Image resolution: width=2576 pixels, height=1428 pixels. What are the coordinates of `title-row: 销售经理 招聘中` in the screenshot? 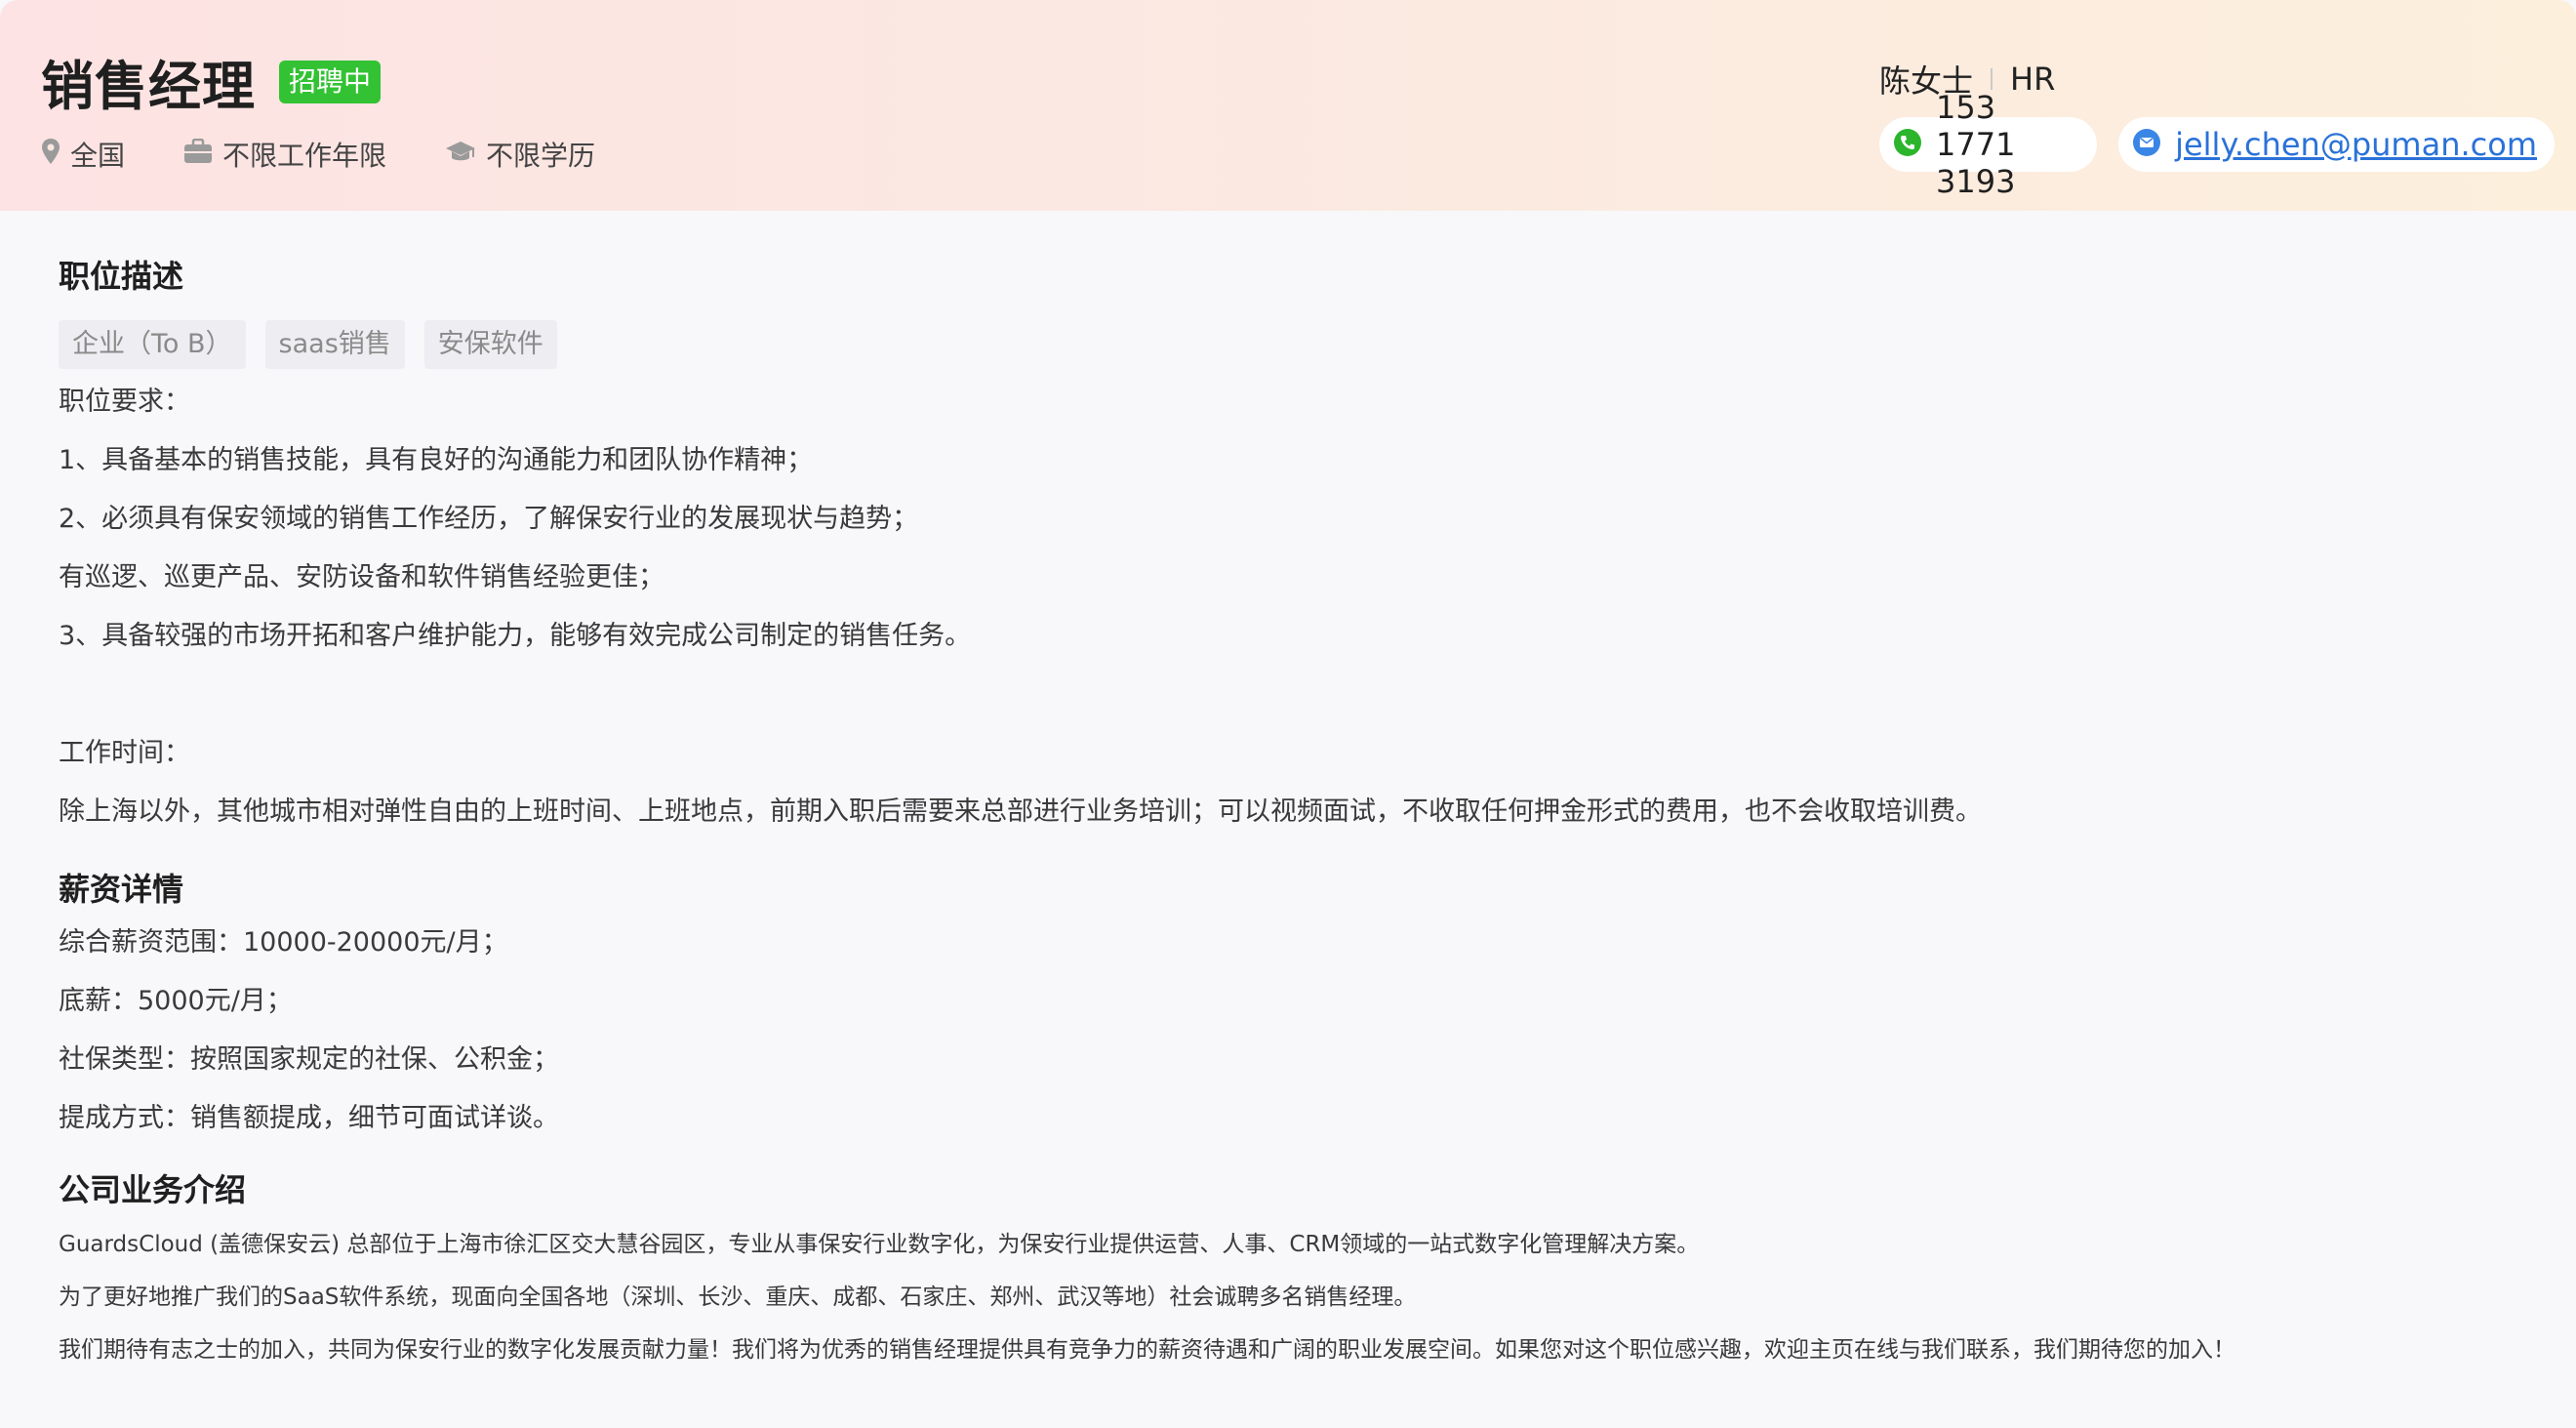 It's located at (211, 81).